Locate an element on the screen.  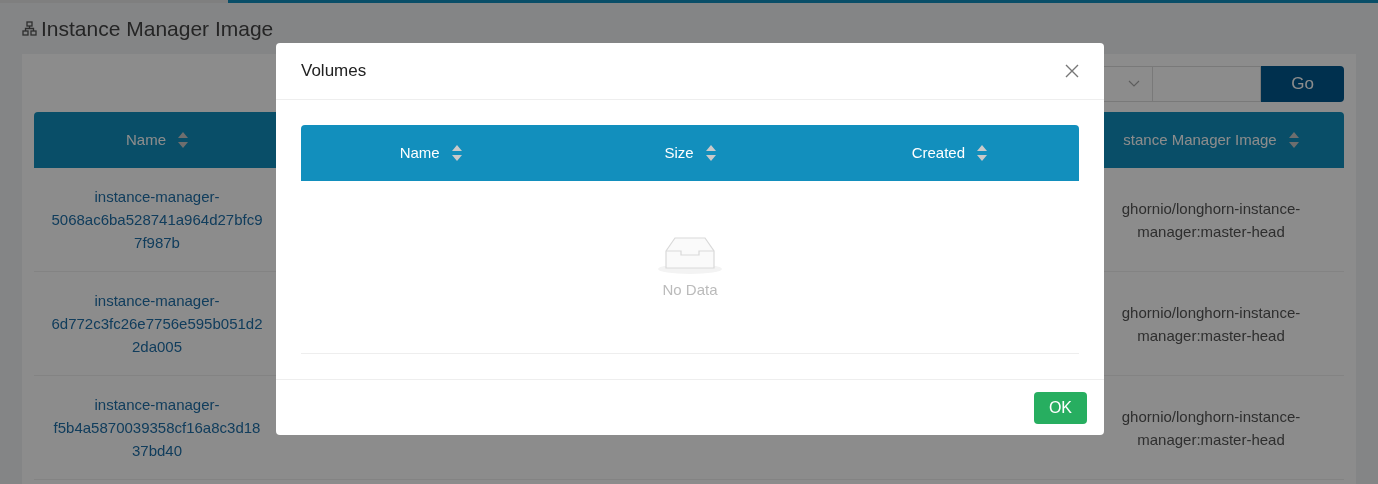
instance-name-link: instance-manager-6d772c3fc26e7756e595b051d22da005 is located at coordinates (157, 323).